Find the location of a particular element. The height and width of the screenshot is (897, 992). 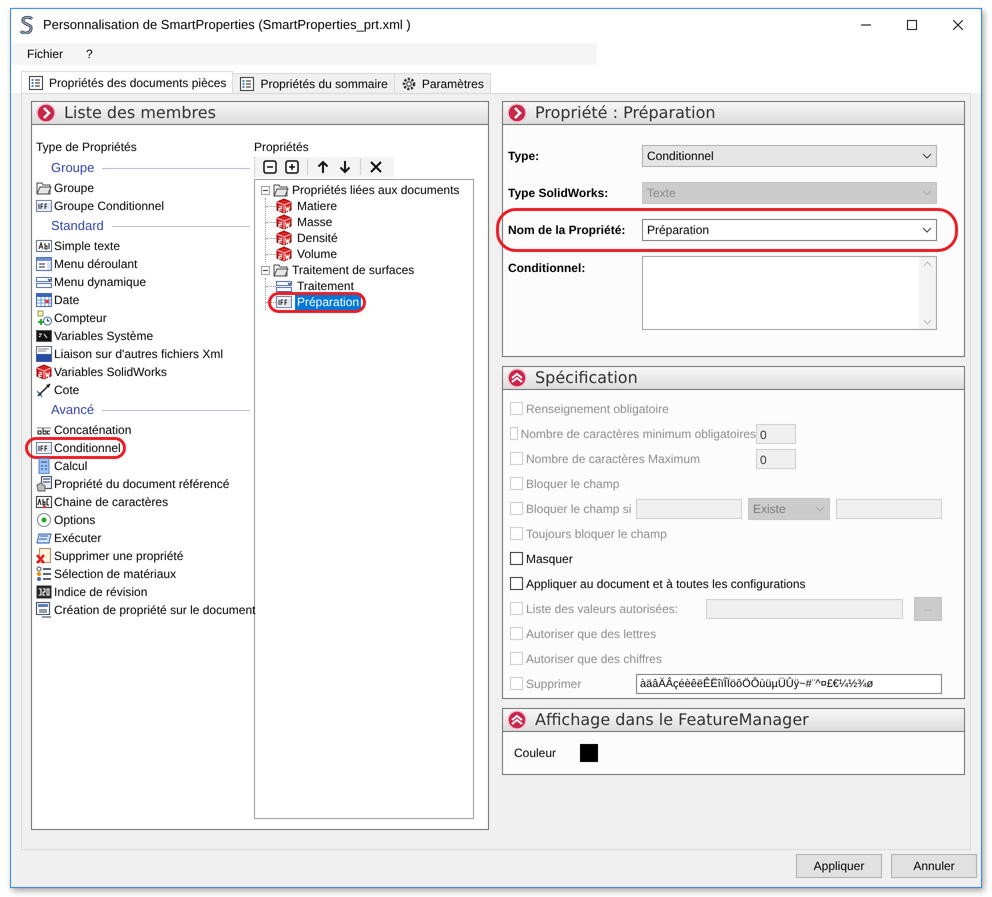

property-type-item: Création de propriété sur le document is located at coordinates (146, 610).